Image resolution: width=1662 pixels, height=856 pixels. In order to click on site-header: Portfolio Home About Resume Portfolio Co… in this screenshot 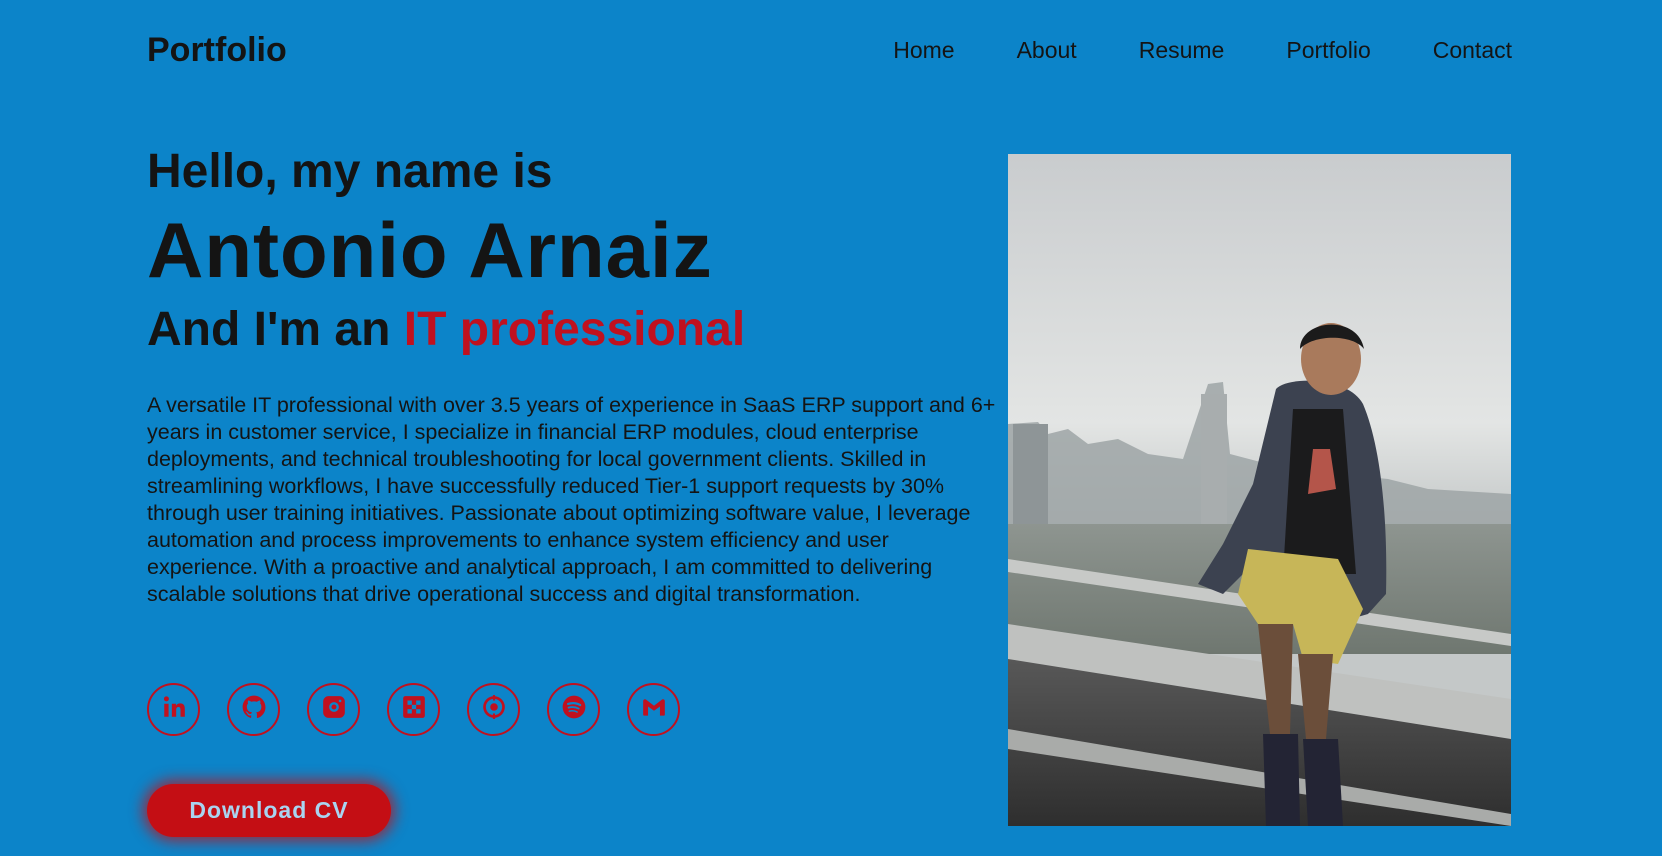, I will do `click(829, 50)`.